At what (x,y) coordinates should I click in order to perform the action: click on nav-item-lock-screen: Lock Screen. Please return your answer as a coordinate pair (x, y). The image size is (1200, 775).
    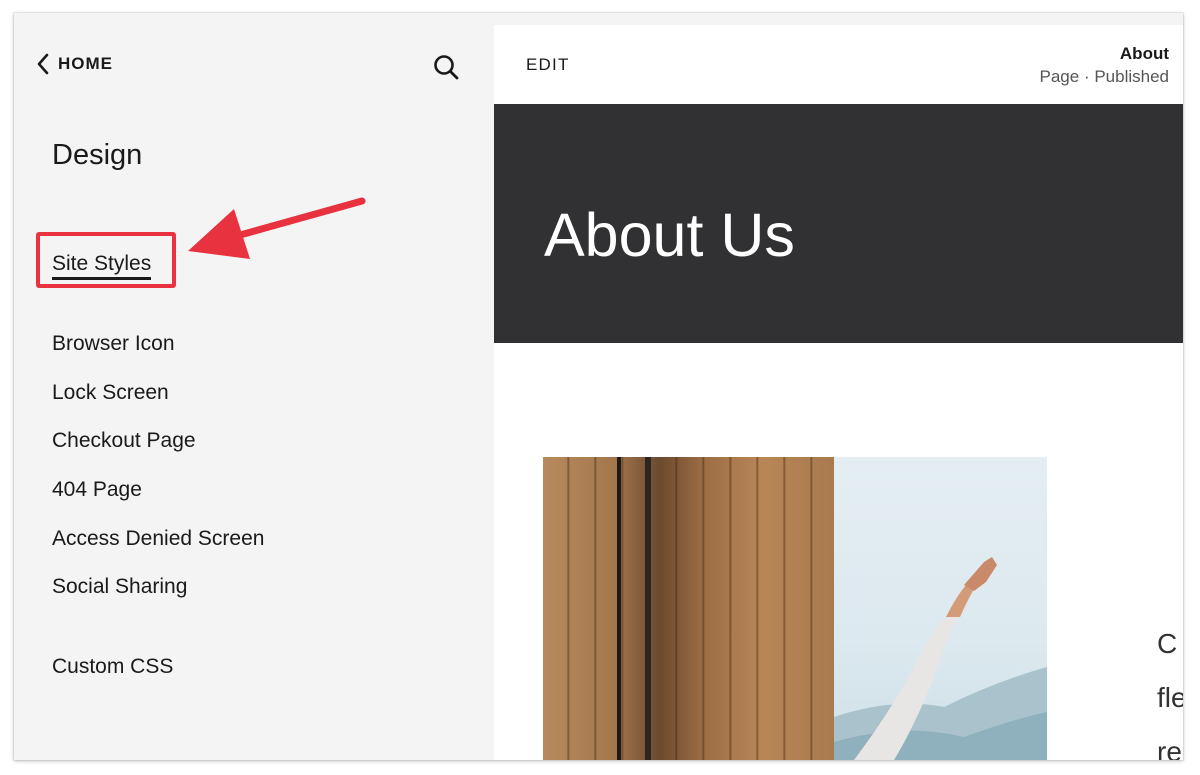
    Looking at the image, I should click on (110, 393).